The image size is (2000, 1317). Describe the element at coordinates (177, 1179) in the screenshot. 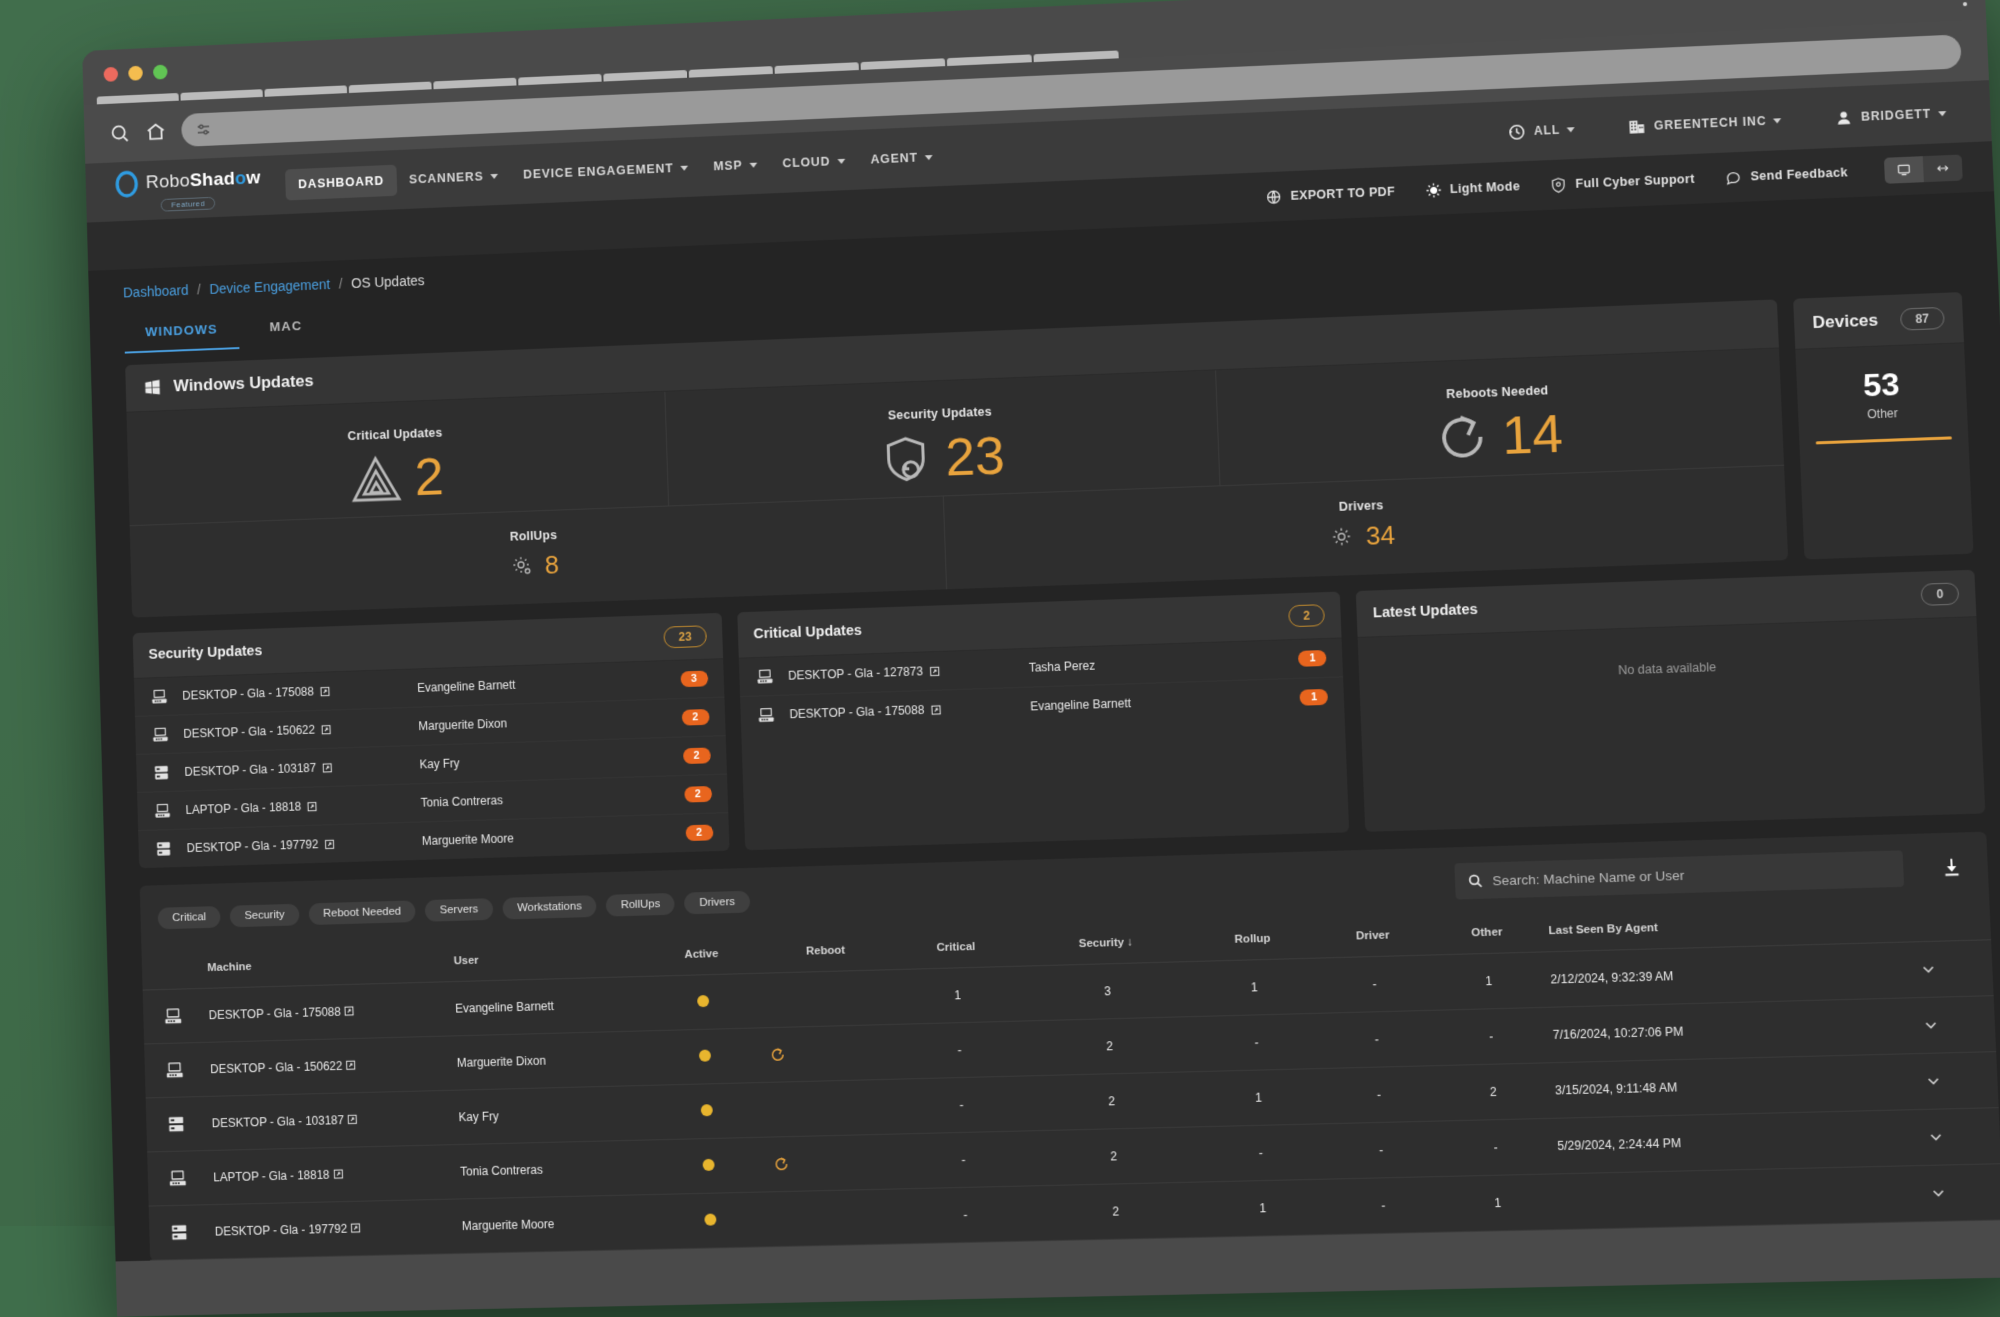

I see `row-device-icon` at that location.